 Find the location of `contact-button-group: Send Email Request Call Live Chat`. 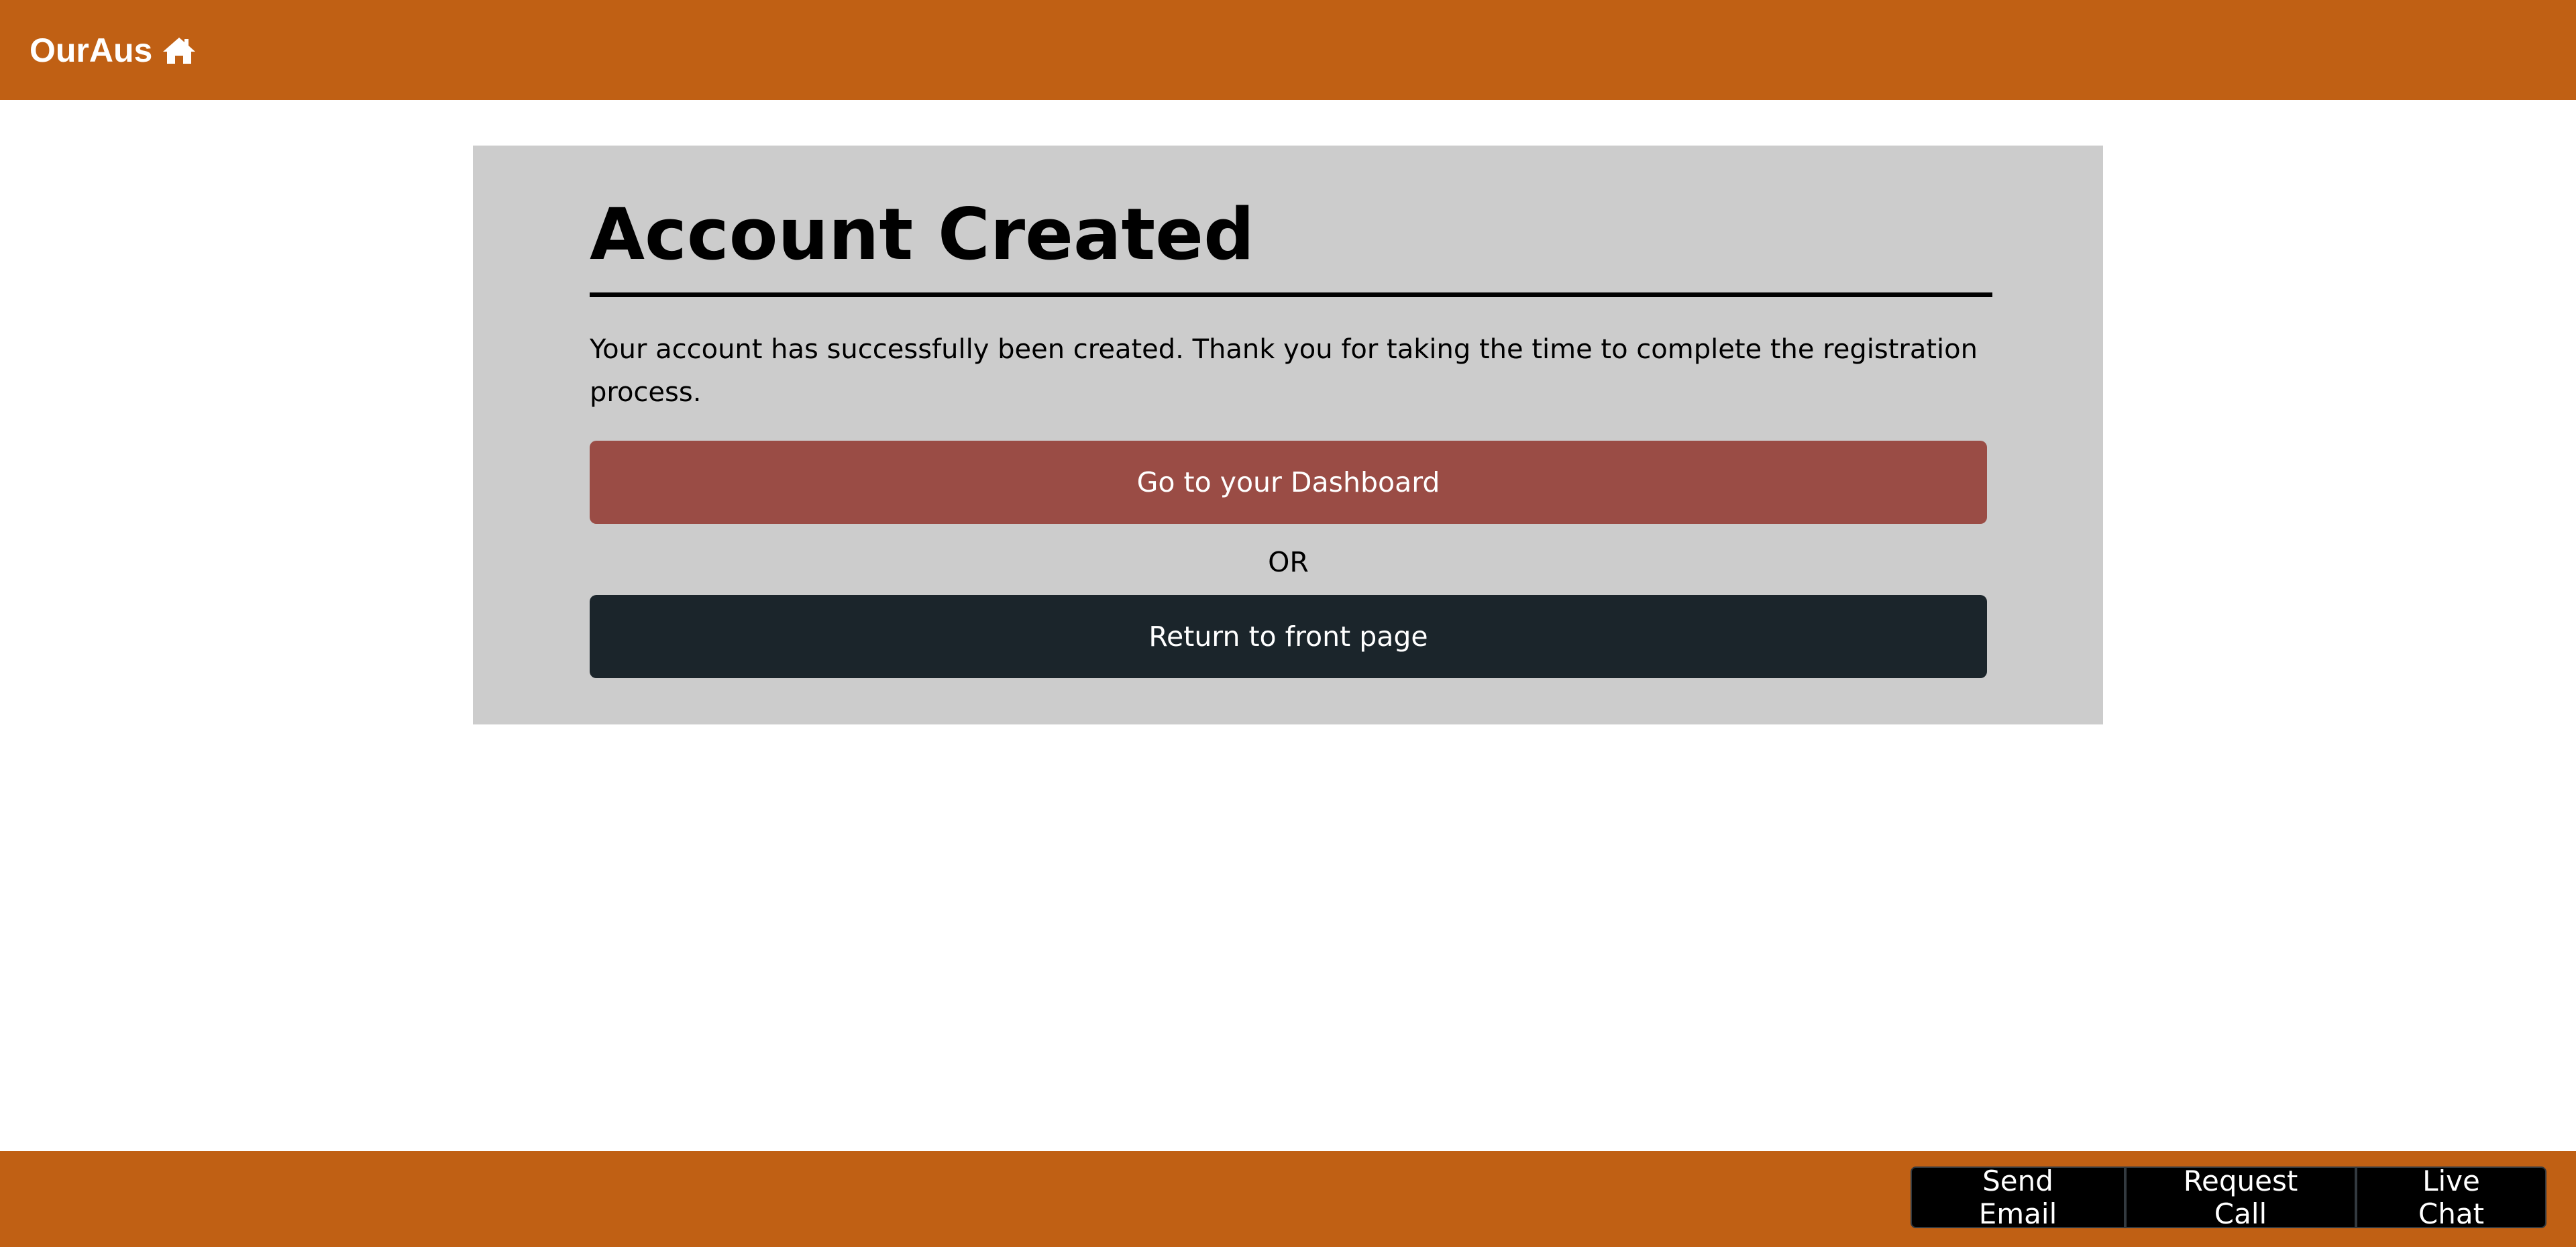

contact-button-group: Send Email Request Call Live Chat is located at coordinates (2228, 1197).